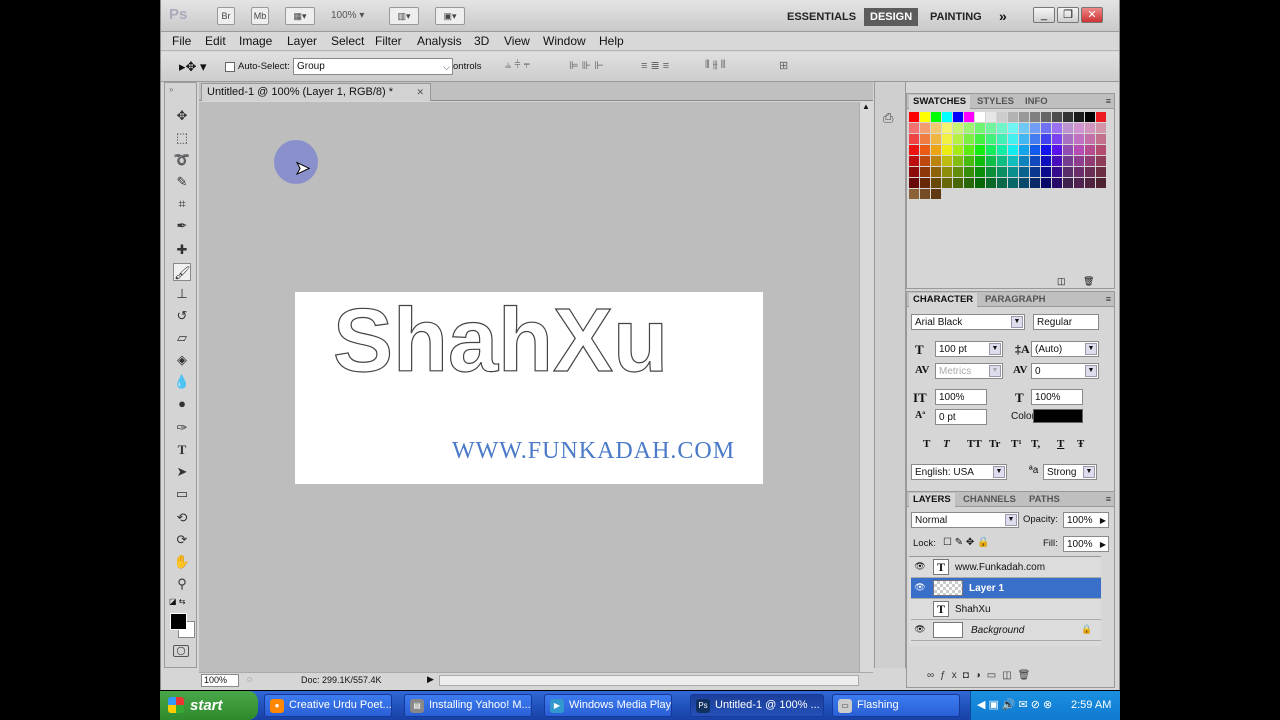  I want to click on bridge-button: Br, so click(226, 16).